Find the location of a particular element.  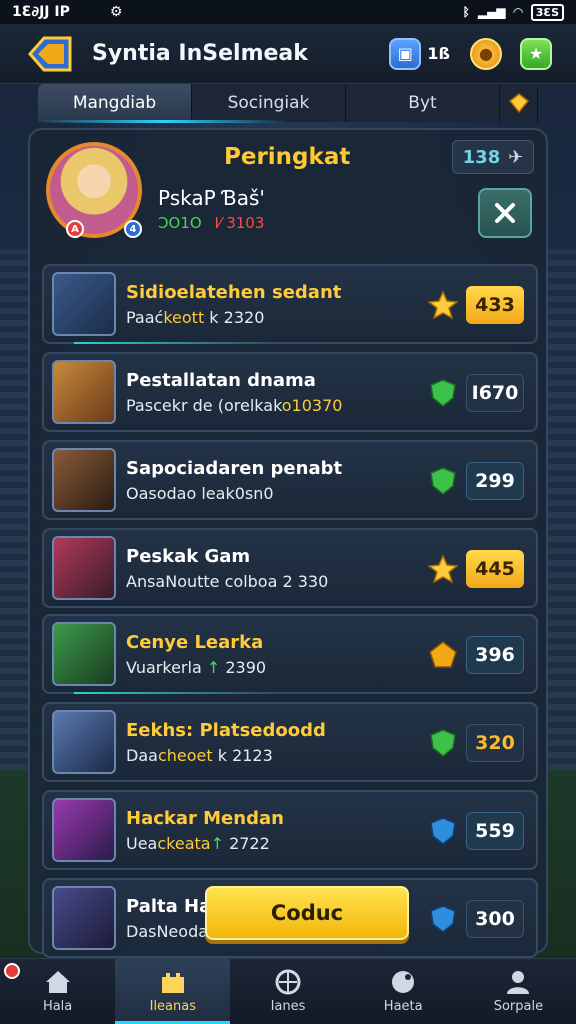

row-subtitle: Pascekr de (orelkako10370 is located at coordinates (234, 405).